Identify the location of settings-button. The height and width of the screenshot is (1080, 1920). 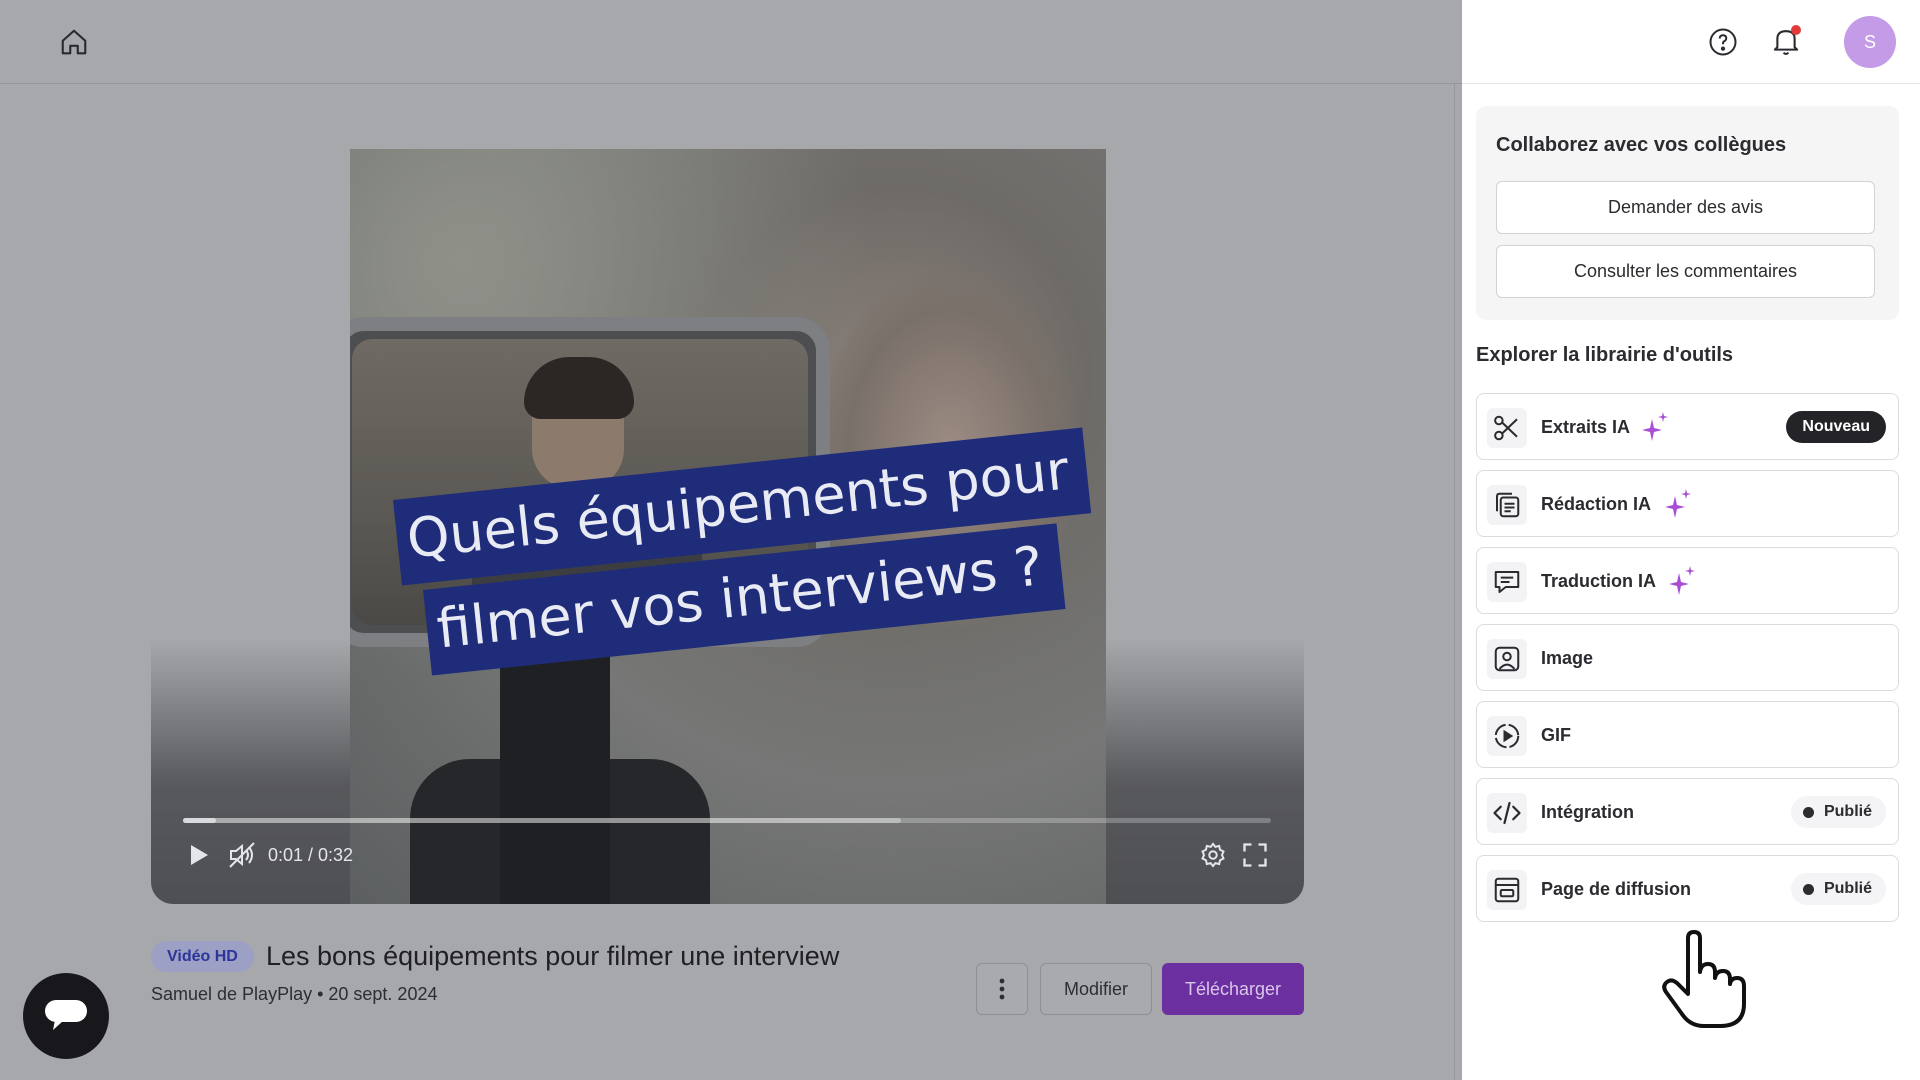
(1213, 855).